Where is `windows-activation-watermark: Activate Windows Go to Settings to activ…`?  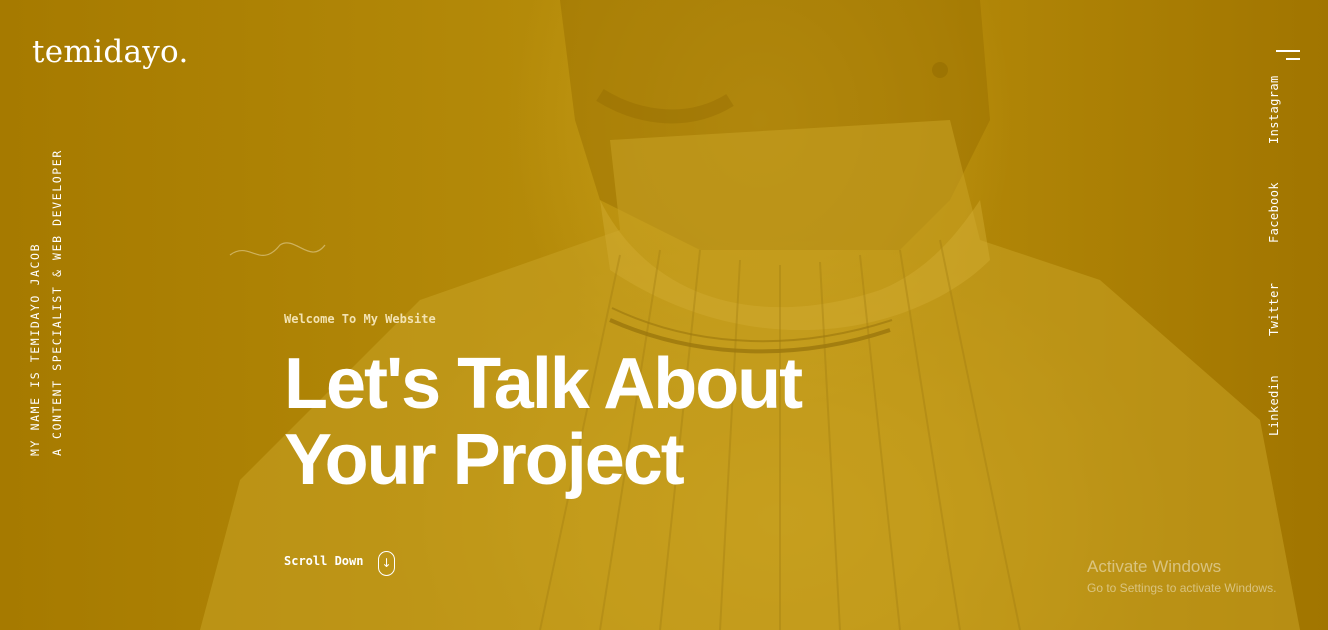 windows-activation-watermark: Activate Windows Go to Settings to activ… is located at coordinates (1181, 576).